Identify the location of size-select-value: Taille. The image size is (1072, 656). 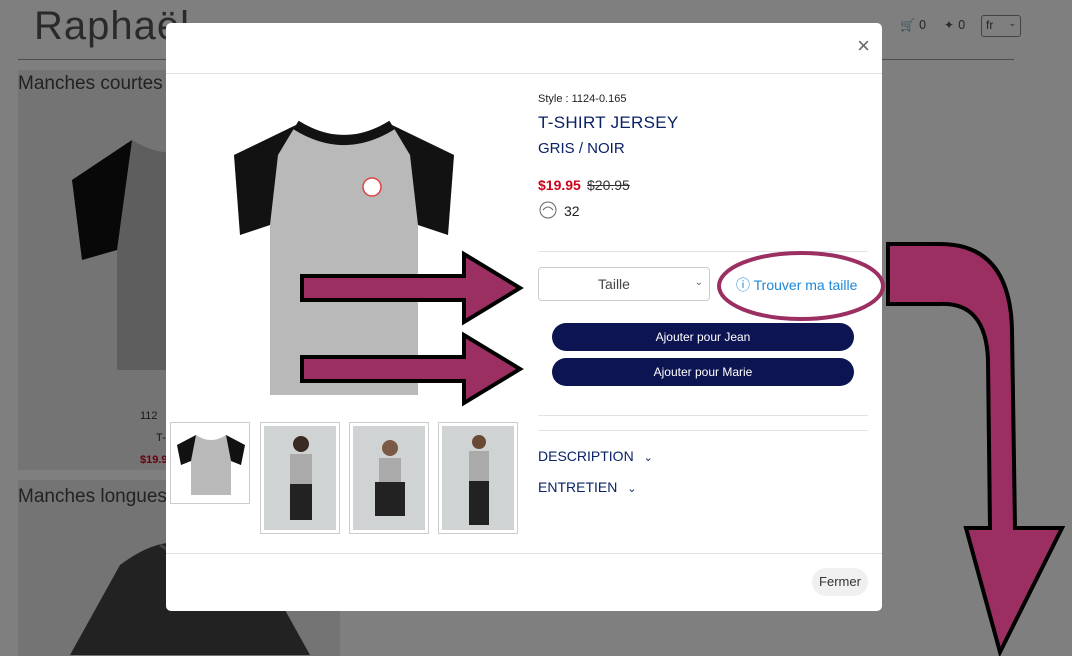
(614, 284).